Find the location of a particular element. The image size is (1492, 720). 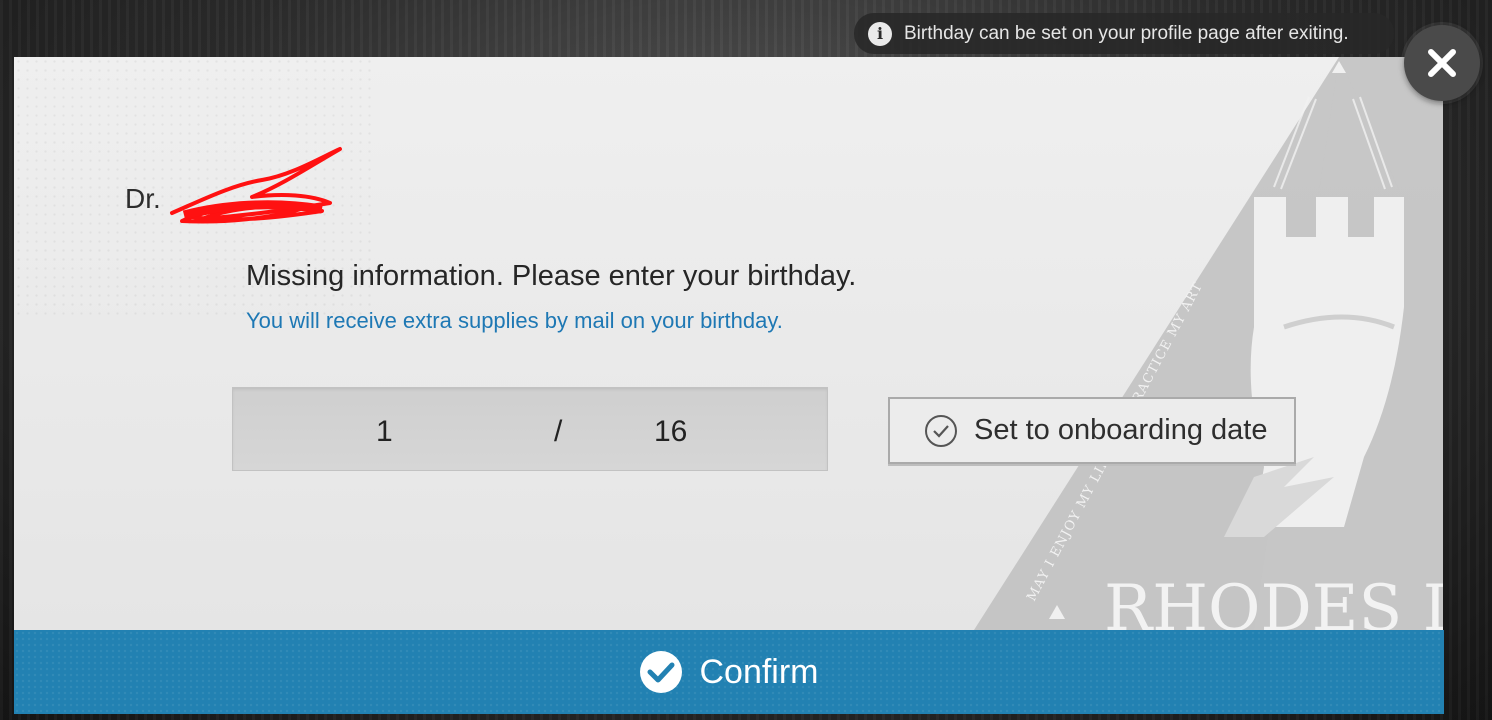

check-circle-icon is located at coordinates (941, 431).